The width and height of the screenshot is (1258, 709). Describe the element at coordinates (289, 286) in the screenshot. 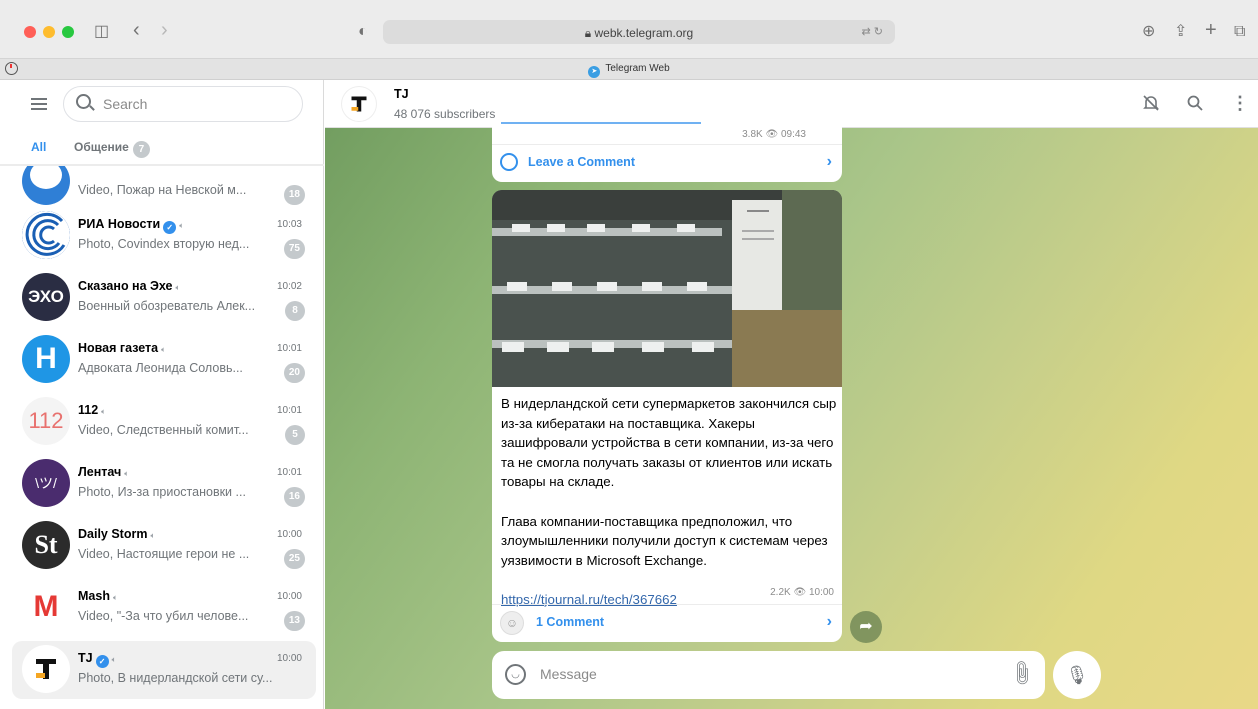

I see `chat-time: 10:02` at that location.